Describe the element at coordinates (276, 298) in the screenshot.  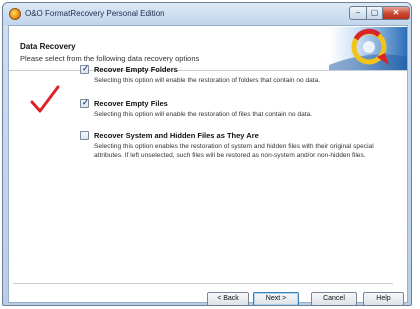
I see `next-button: Next >` at that location.